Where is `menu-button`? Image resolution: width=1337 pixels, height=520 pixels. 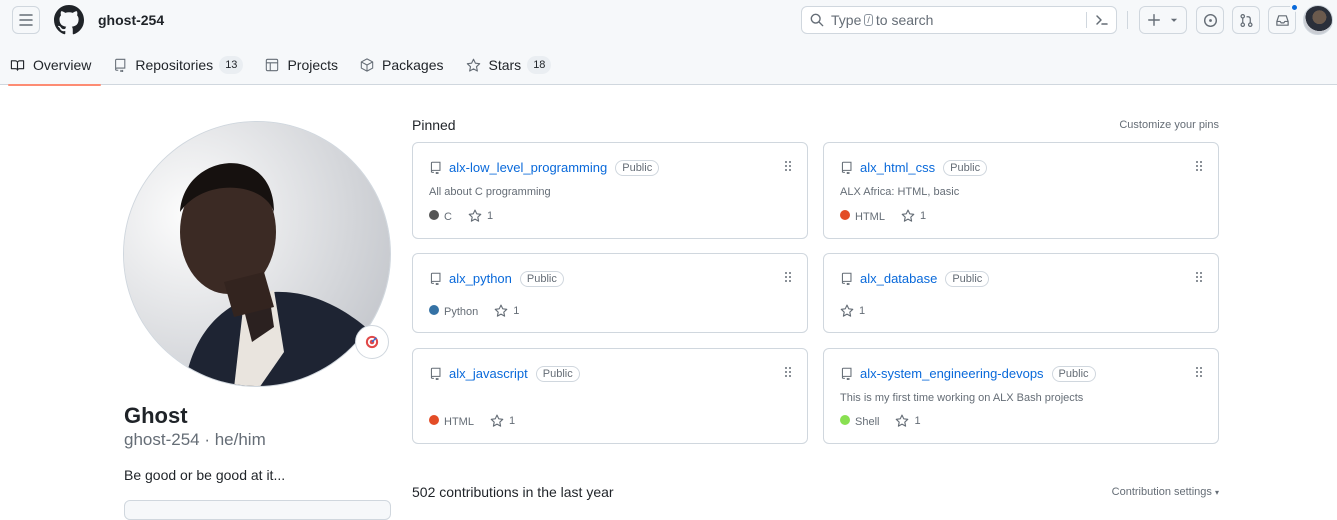
menu-button is located at coordinates (26, 20).